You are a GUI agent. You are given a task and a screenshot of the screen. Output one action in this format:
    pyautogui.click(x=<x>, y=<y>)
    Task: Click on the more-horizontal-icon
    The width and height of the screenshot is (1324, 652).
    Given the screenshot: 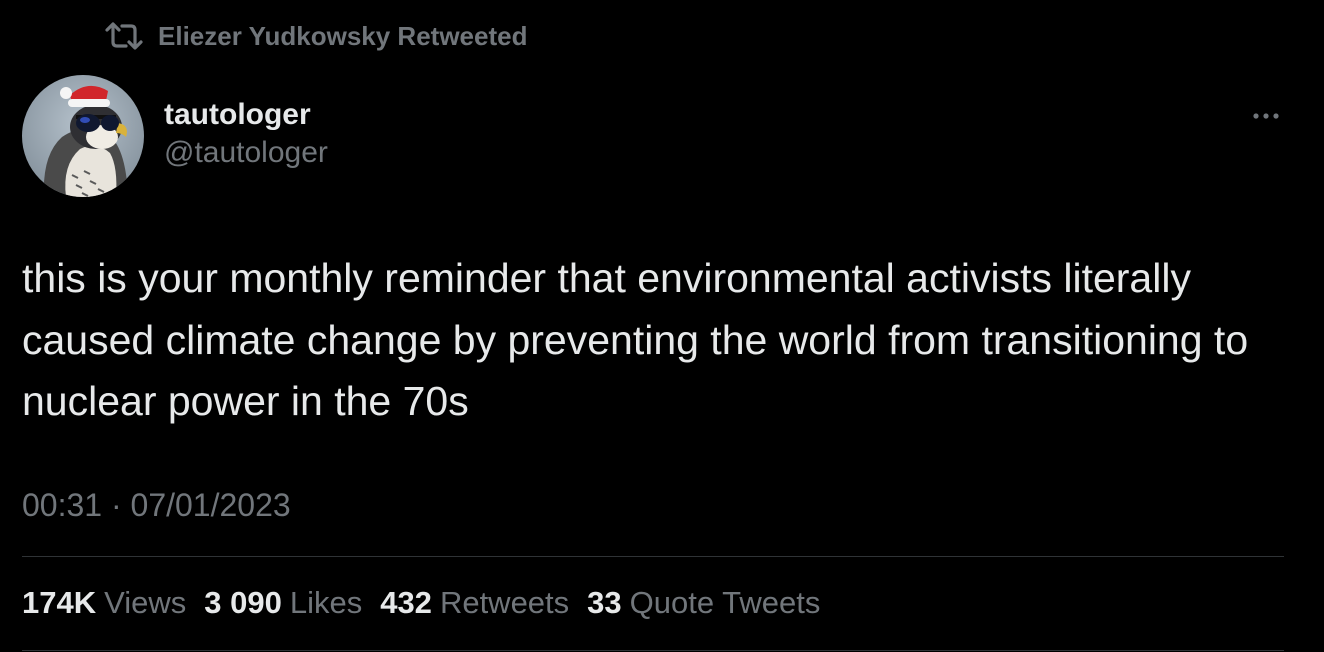 What is the action you would take?
    pyautogui.click(x=1266, y=116)
    